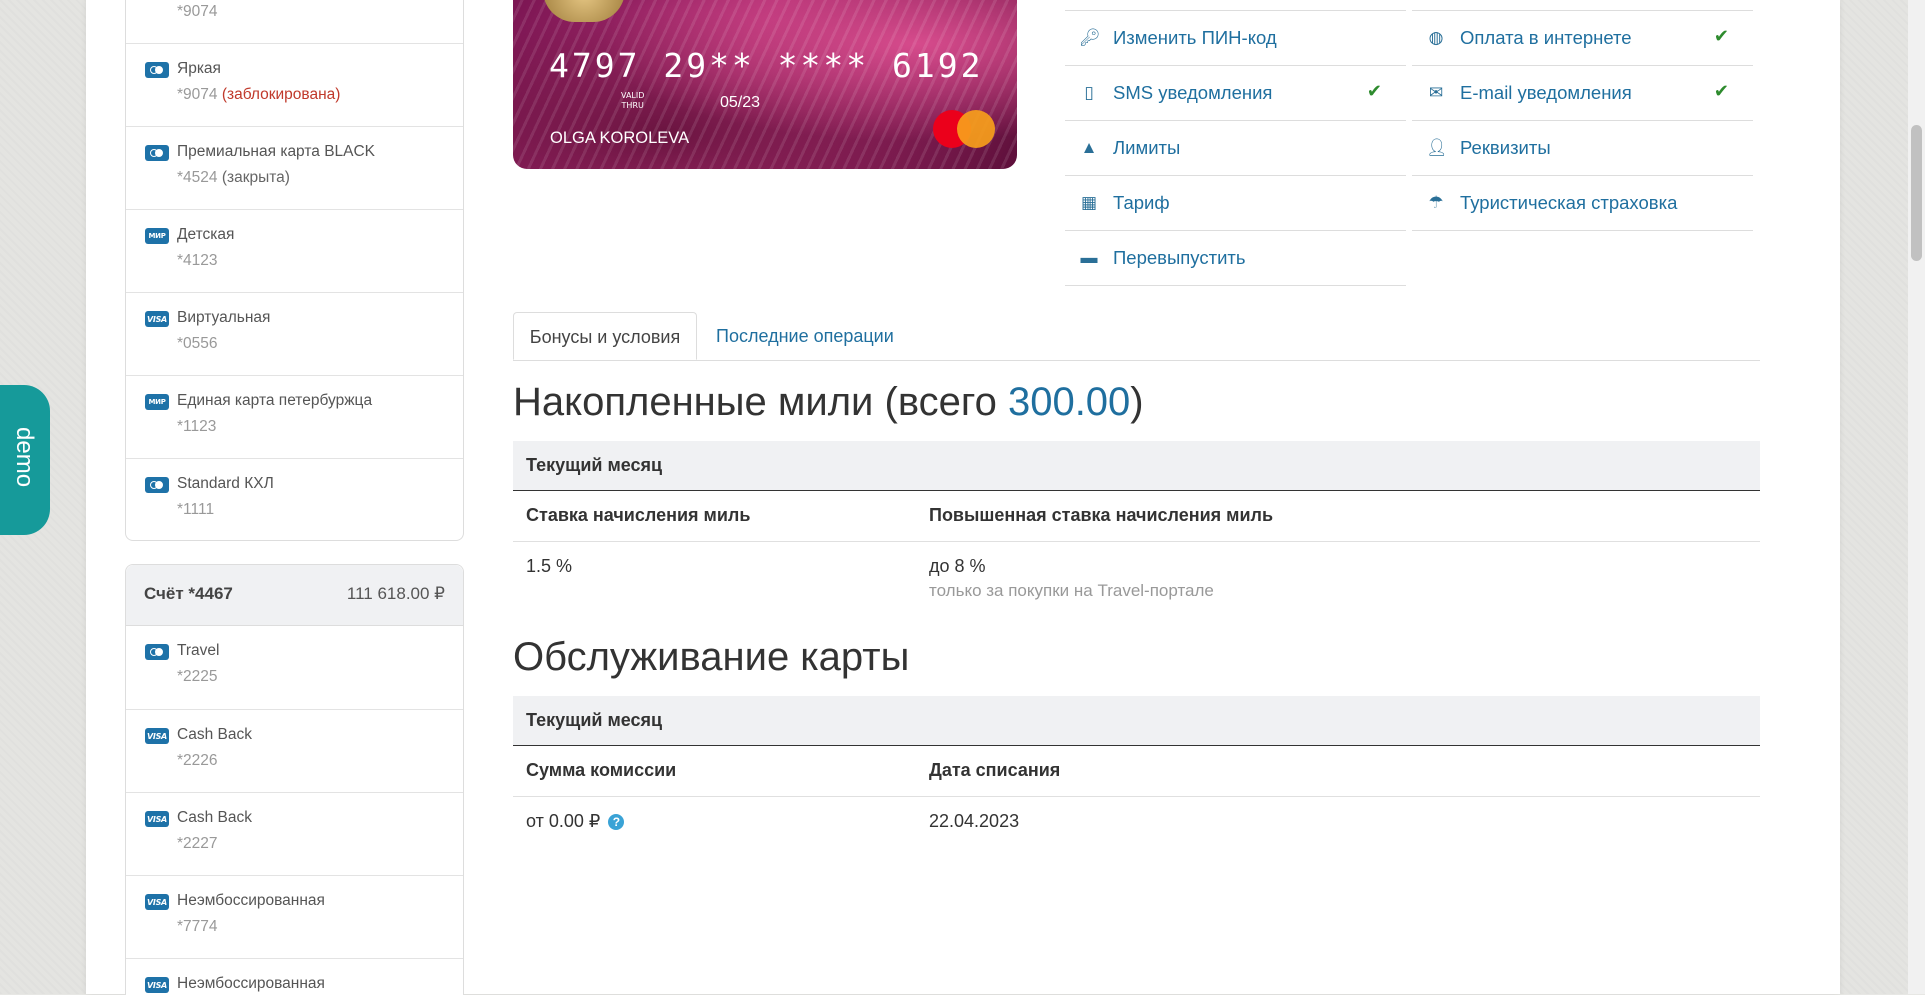 This screenshot has height=995, width=1925. I want to click on action-label: Перевыпустить, so click(1179, 257).